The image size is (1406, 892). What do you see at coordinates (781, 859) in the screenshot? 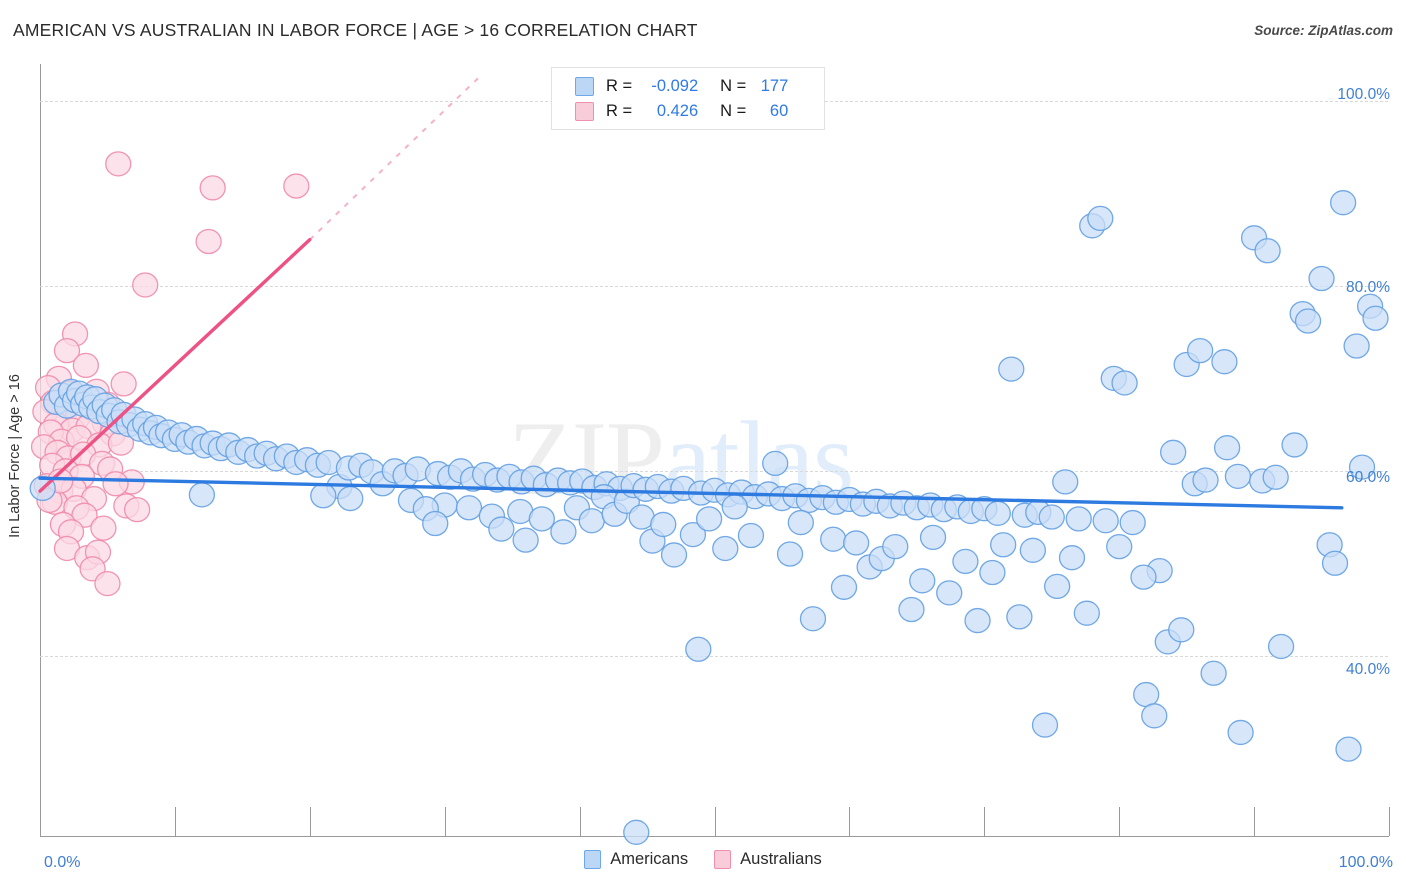
I see `legend-label-australians: Australians` at bounding box center [781, 859].